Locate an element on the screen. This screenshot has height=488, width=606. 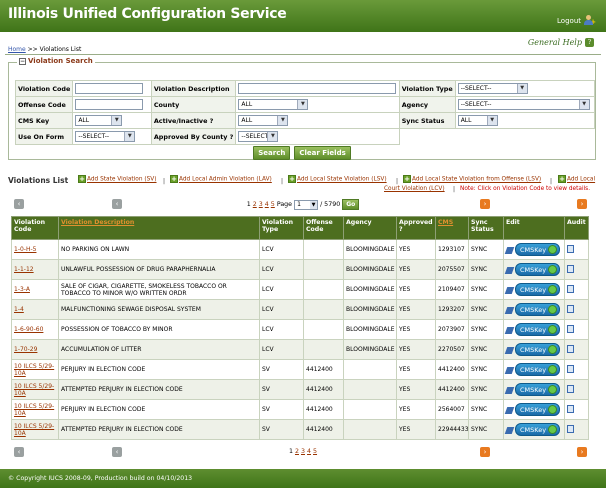
go-button: Go is located at coordinates (351, 204).